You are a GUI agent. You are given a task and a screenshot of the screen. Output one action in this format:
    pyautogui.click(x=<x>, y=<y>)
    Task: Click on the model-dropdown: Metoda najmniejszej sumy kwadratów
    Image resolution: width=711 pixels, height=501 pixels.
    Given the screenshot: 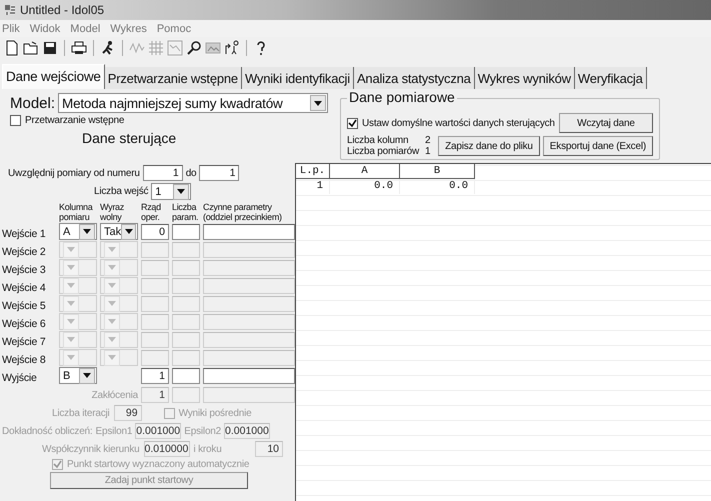 What is the action you would take?
    pyautogui.click(x=193, y=103)
    